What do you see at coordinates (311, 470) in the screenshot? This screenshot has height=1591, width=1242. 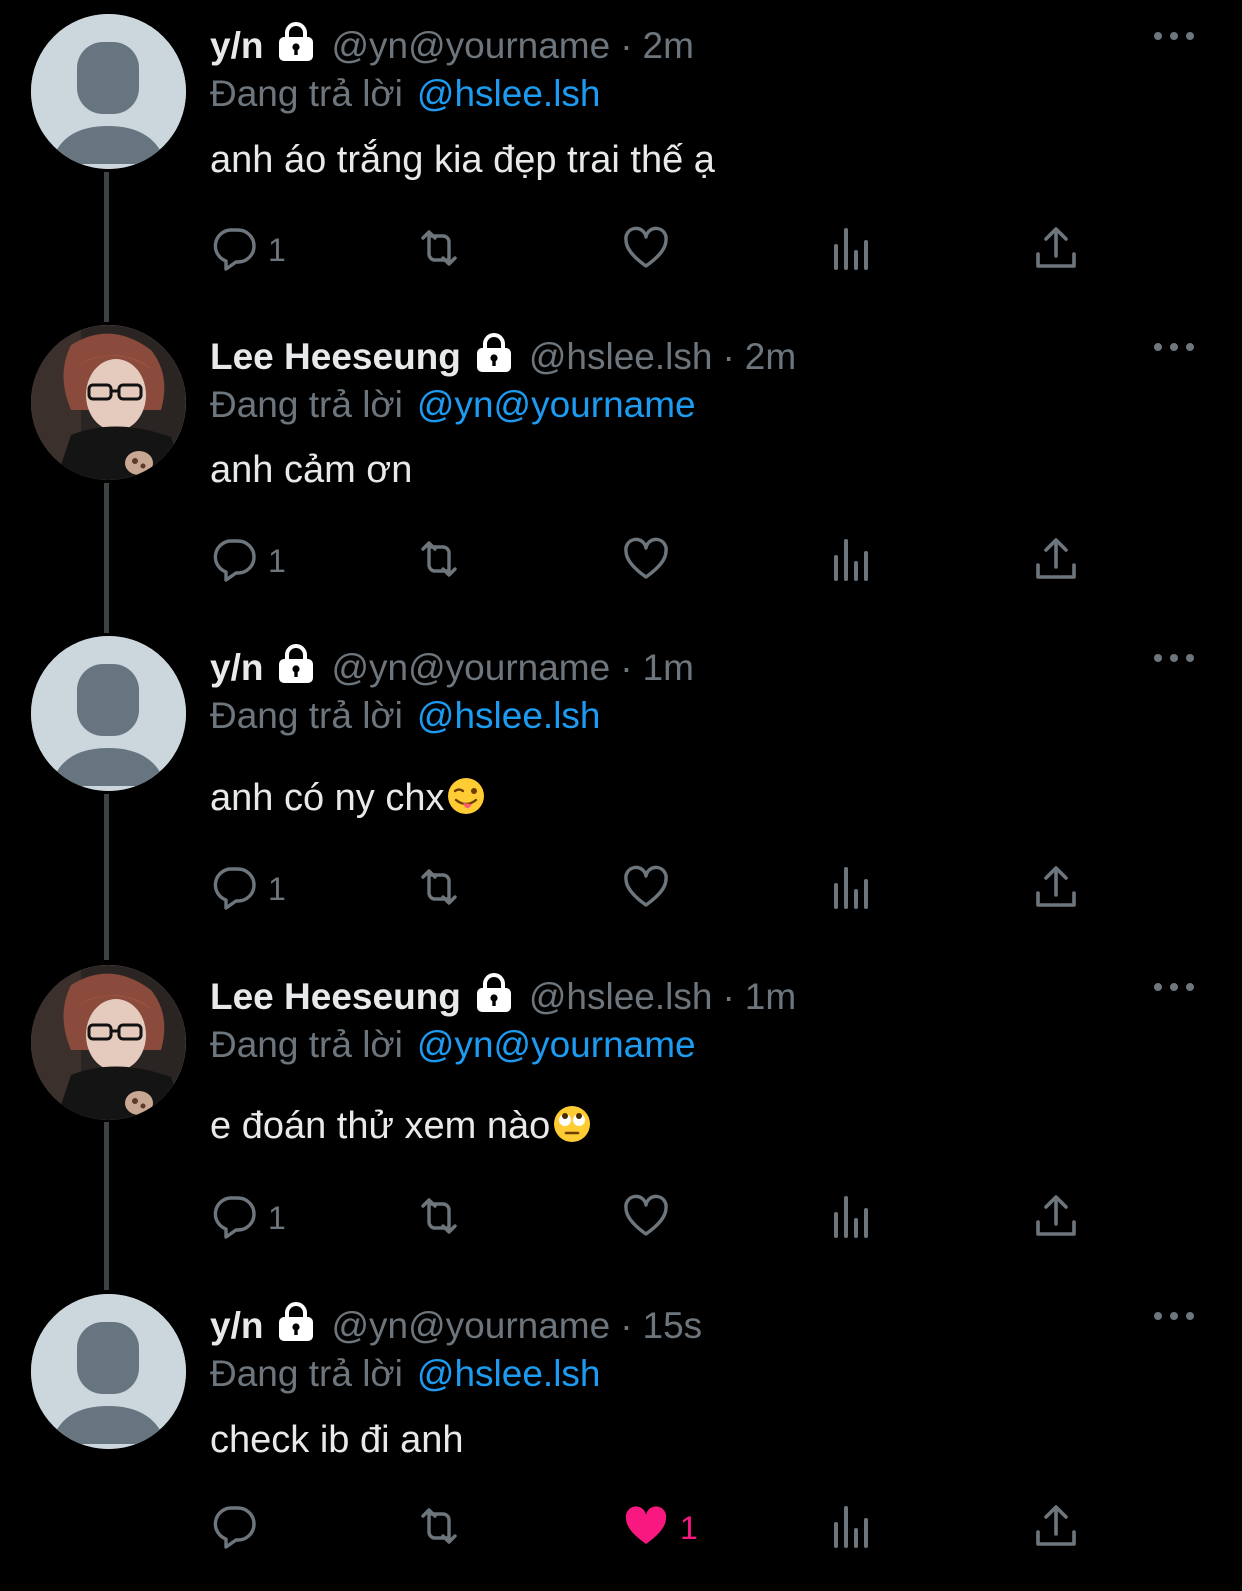 I see `tweet-text-content: anh cảm ơn` at bounding box center [311, 470].